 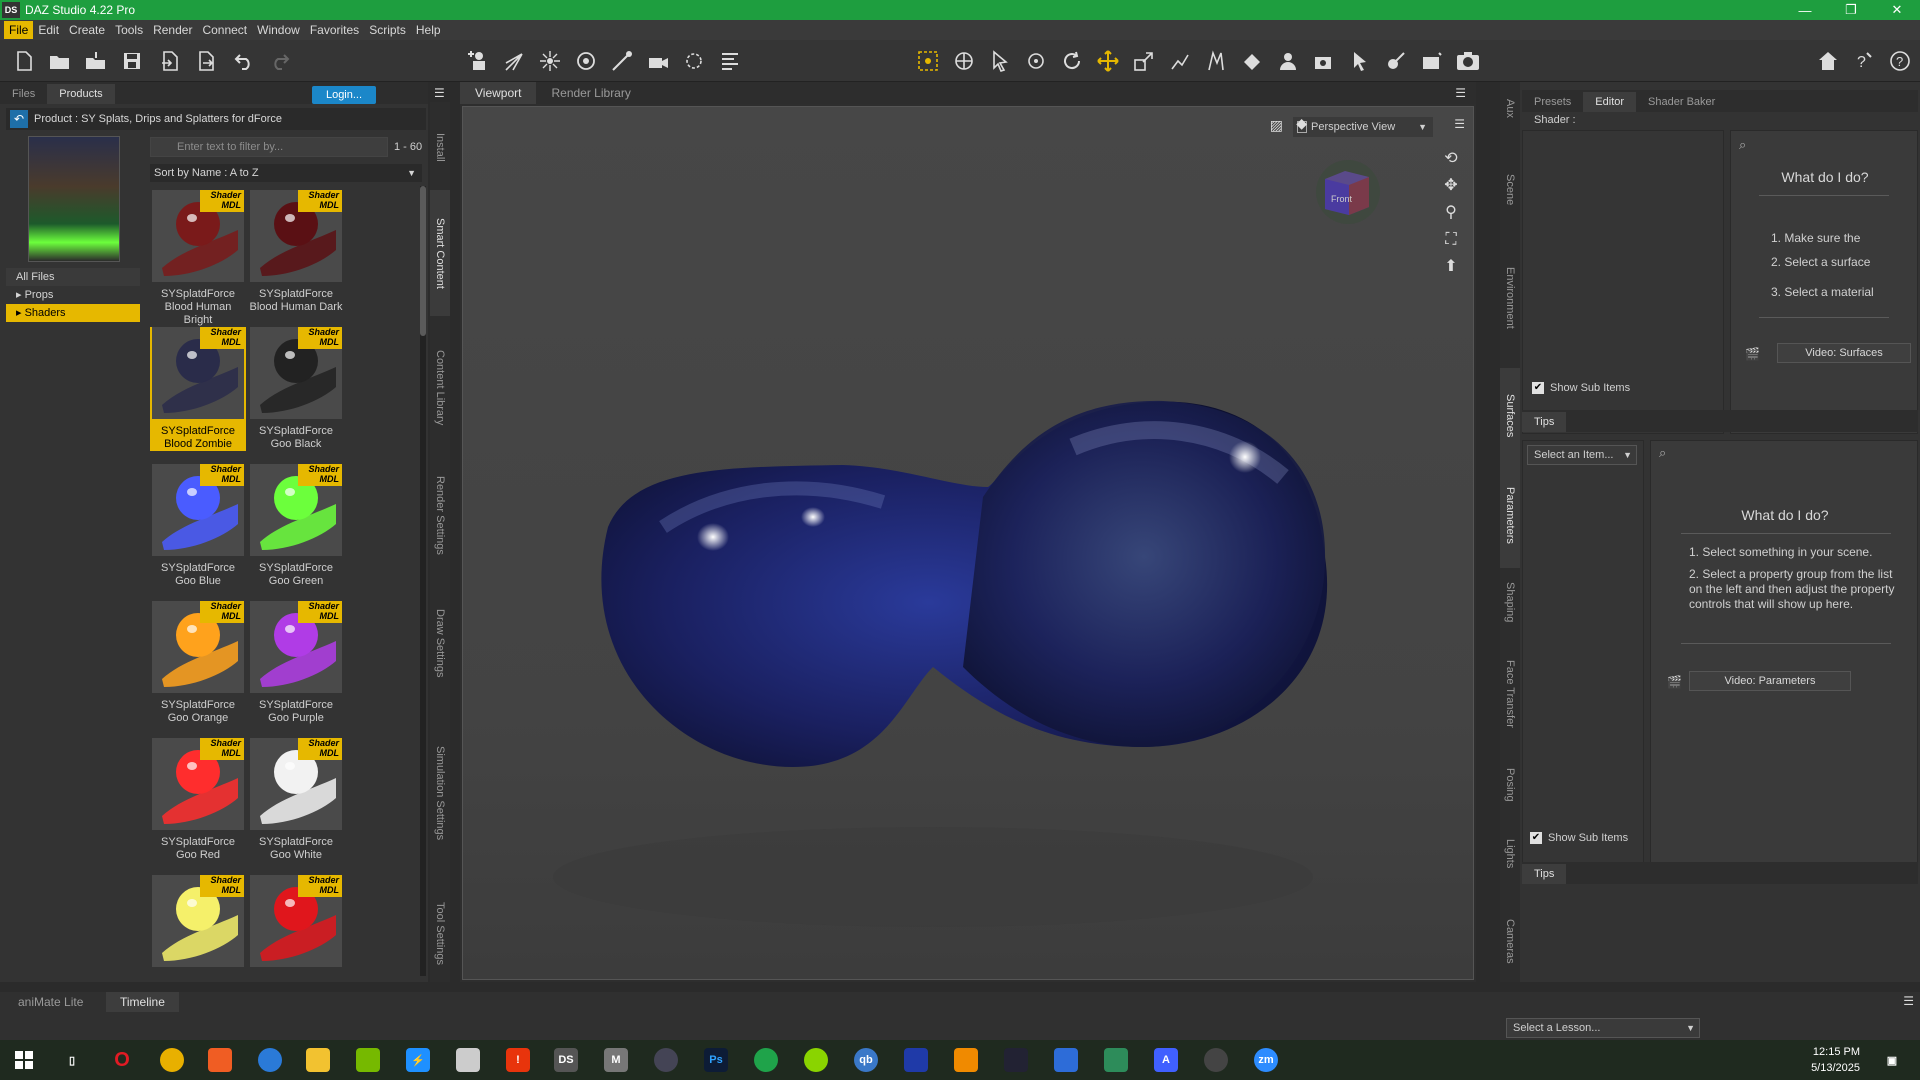 What do you see at coordinates (1108, 61) in the screenshot?
I see `translate-icon` at bounding box center [1108, 61].